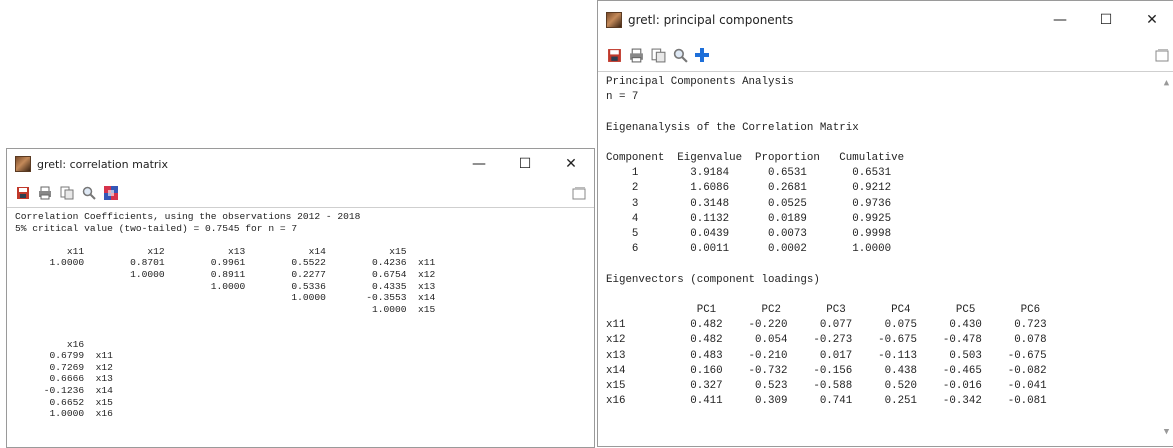  Describe the element at coordinates (711, 20) in the screenshot. I see `window-title: gretl: principal components` at that location.